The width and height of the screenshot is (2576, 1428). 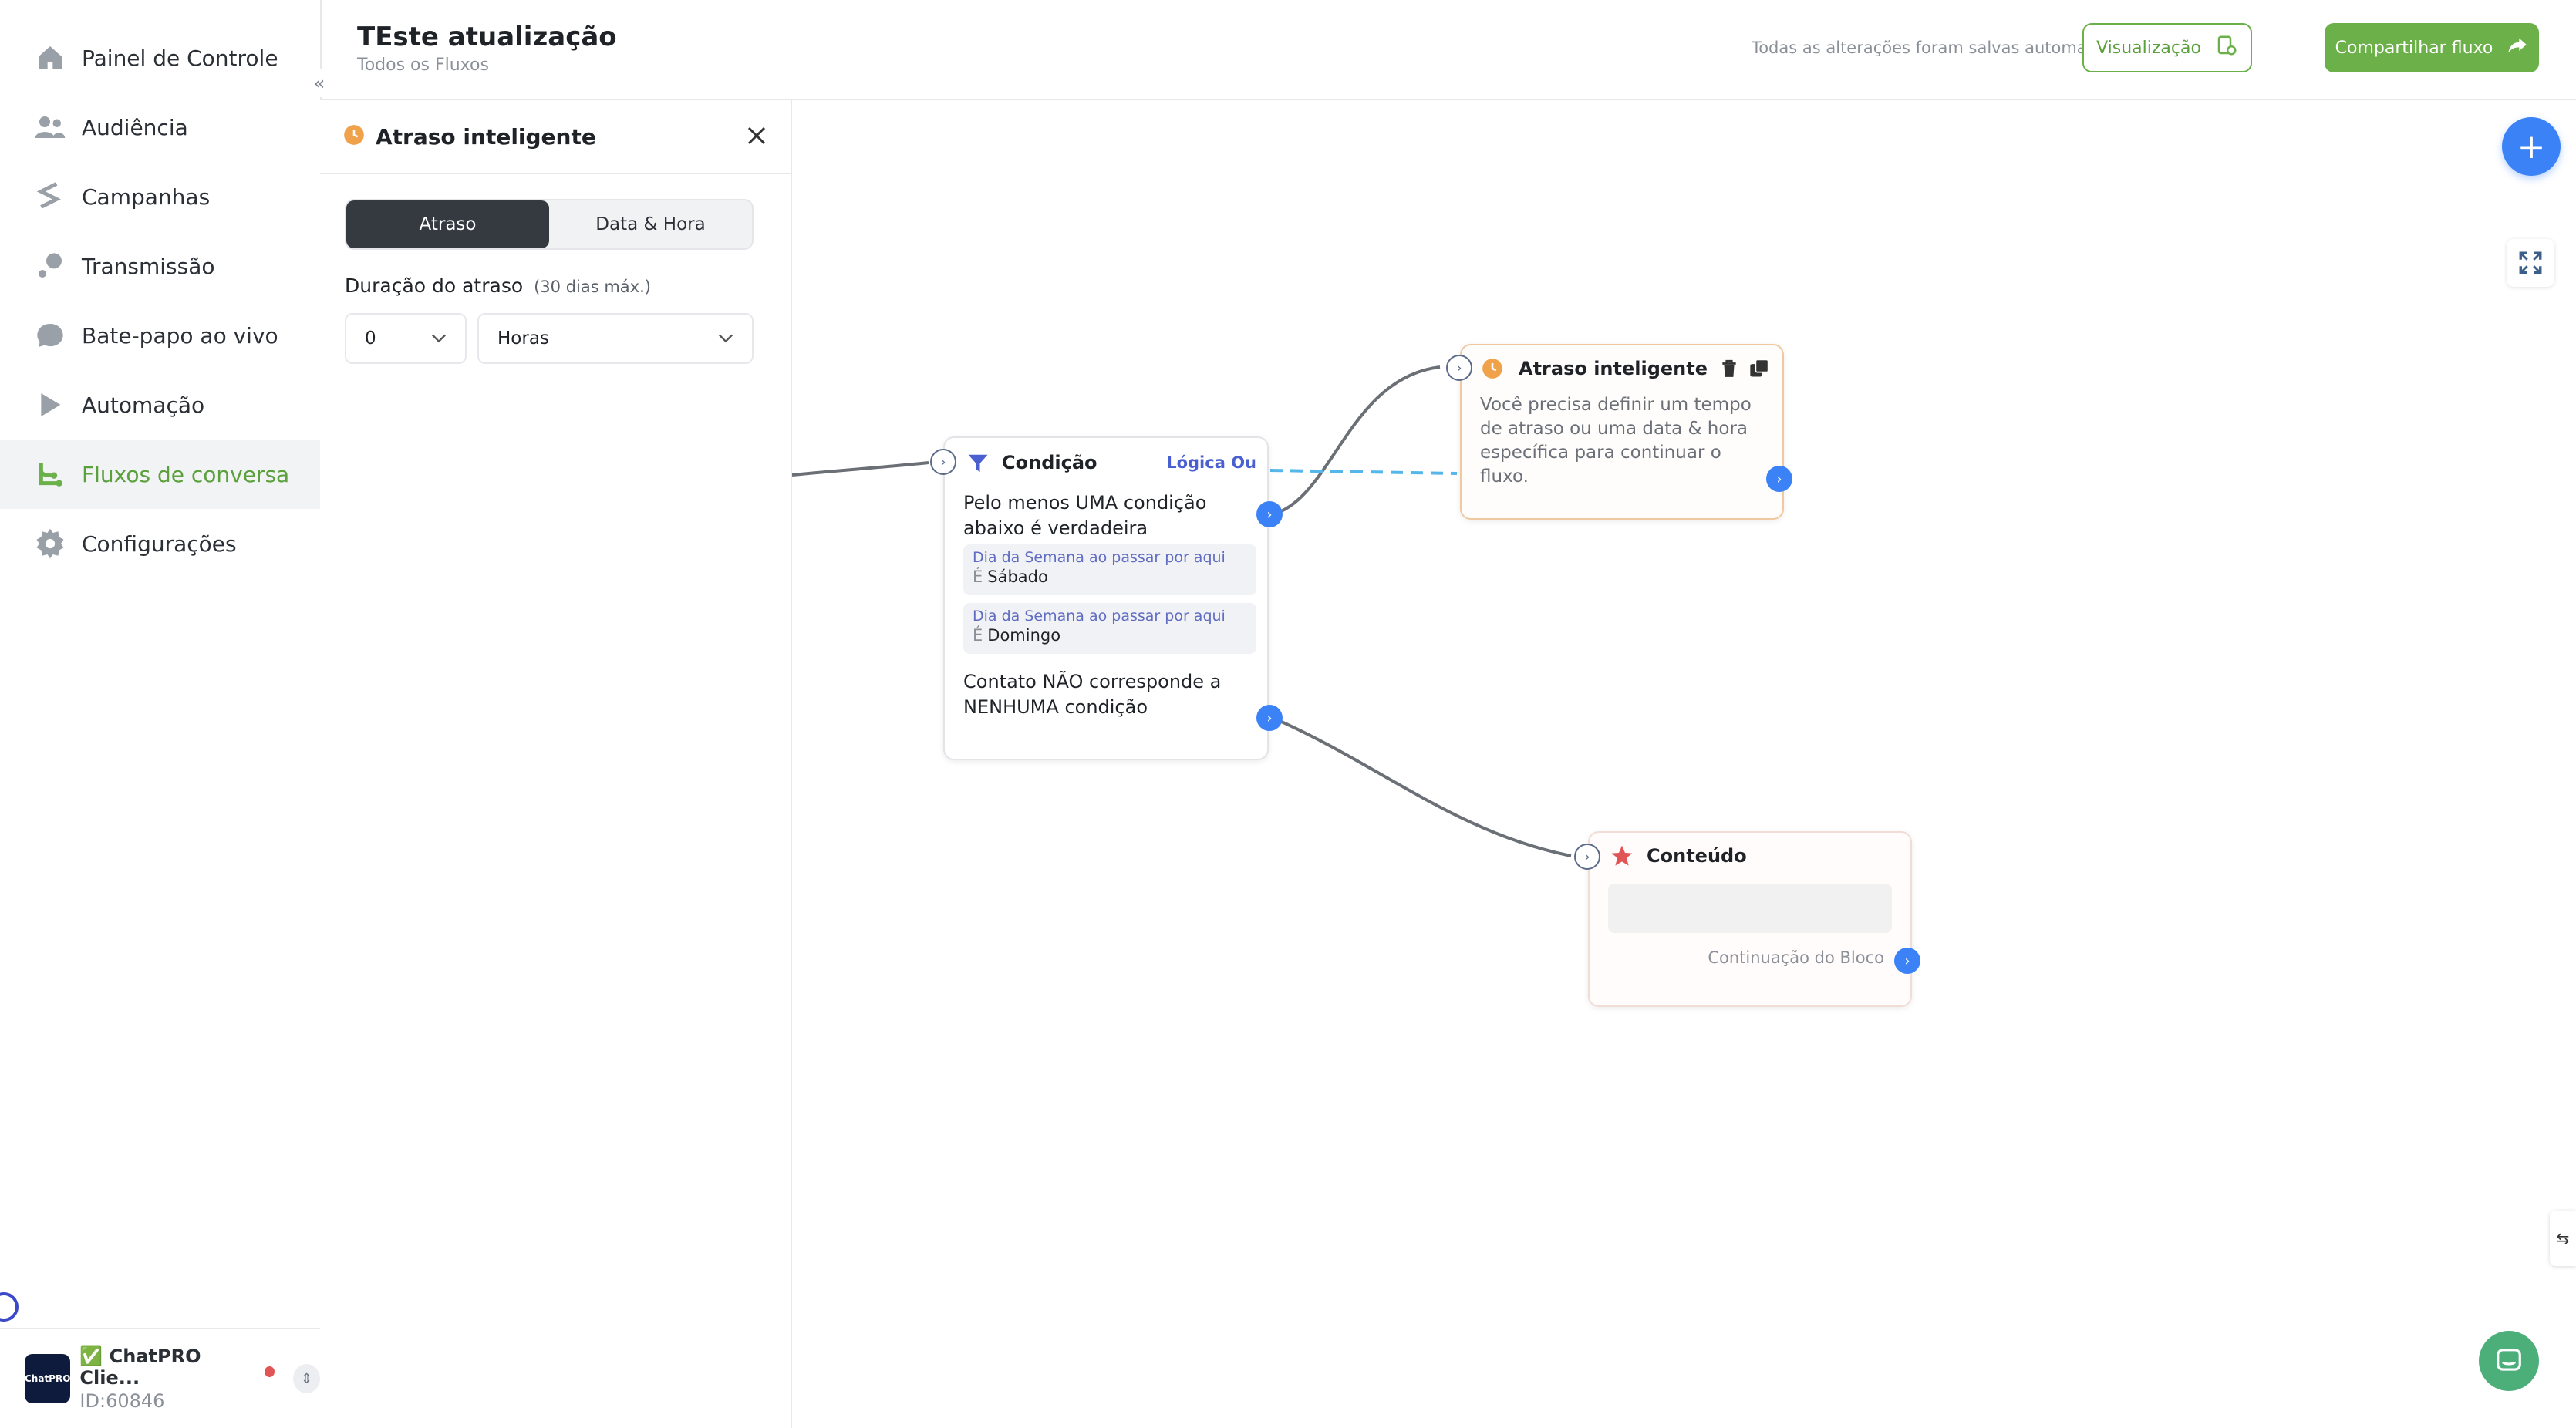 What do you see at coordinates (50, 543) in the screenshot?
I see `gear-icon` at bounding box center [50, 543].